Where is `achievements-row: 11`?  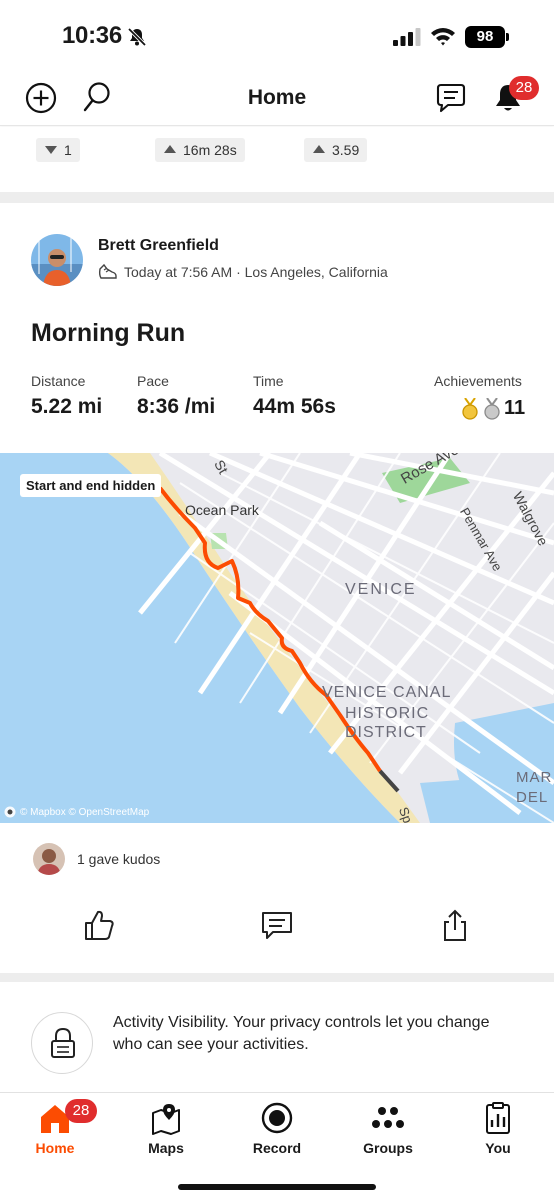
achievements-row: 11 is located at coordinates (492, 408).